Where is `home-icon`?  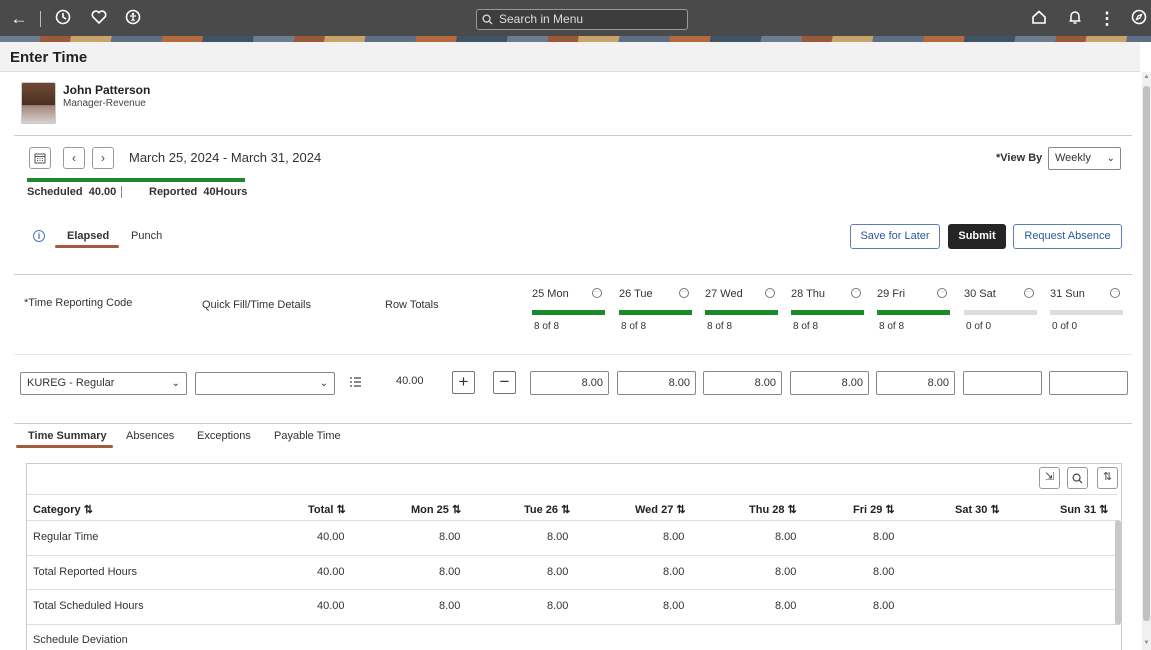
home-icon is located at coordinates (1039, 19).